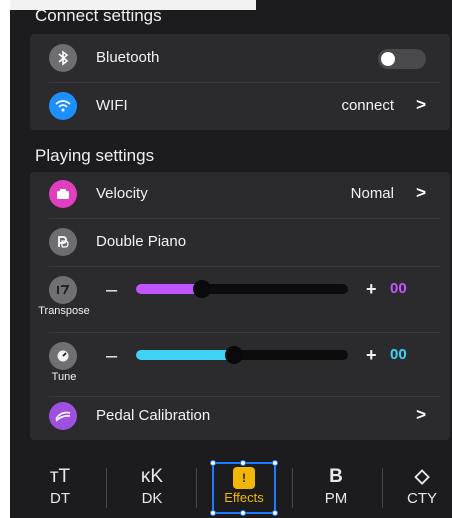 This screenshot has width=452, height=518. What do you see at coordinates (422, 476) in the screenshot?
I see `cty-icon: ◇` at bounding box center [422, 476].